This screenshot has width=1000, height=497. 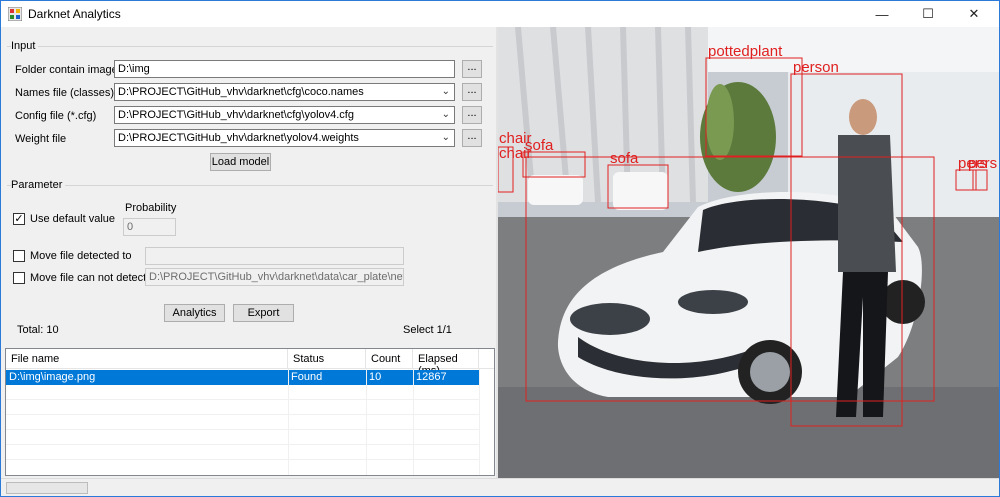 I want to click on lounge-sofa-left, so click(x=555, y=190).